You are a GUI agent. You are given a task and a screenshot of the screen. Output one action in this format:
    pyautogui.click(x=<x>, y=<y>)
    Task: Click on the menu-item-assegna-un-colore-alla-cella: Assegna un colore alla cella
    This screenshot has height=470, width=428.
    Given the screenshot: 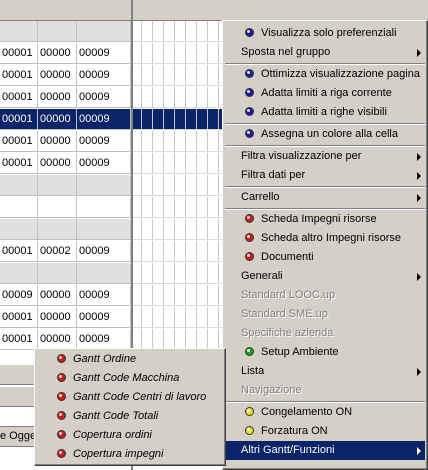 What is the action you would take?
    pyautogui.click(x=325, y=134)
    